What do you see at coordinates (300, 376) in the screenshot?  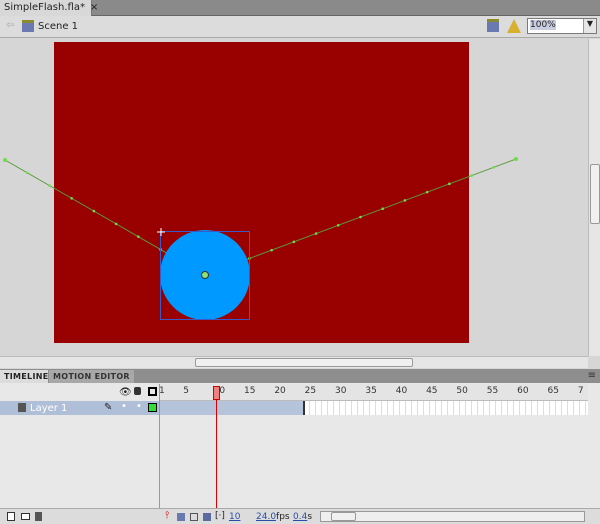 I see `timeline-panel-header: TIMELINE MOTION EDITOR ≡` at bounding box center [300, 376].